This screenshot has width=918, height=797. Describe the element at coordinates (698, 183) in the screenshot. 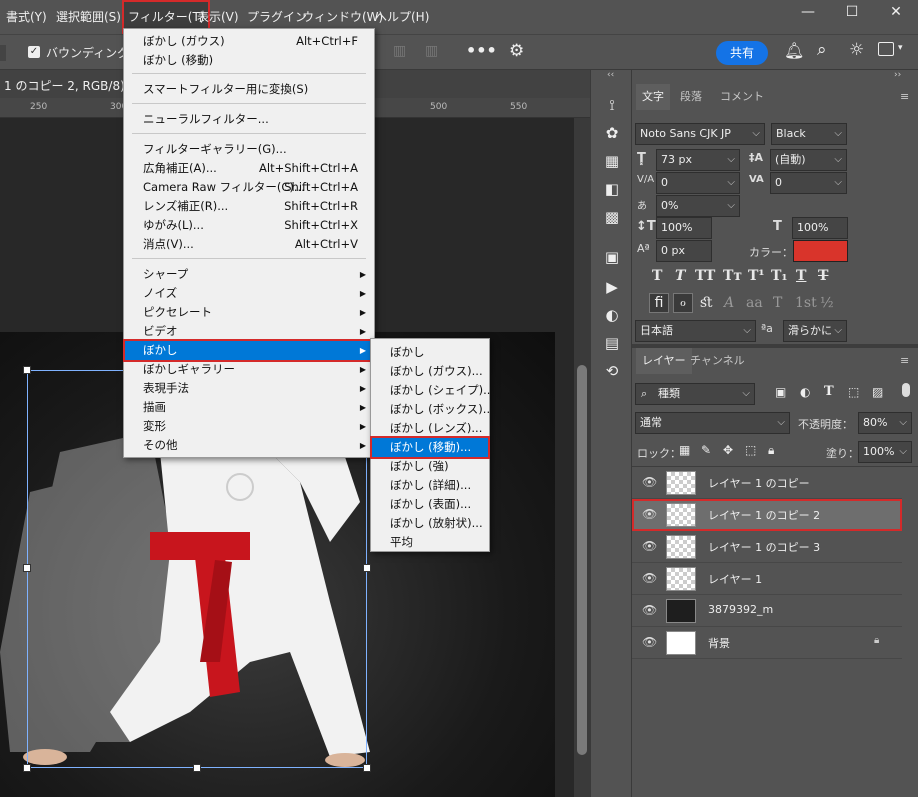

I see `kerning-field: 0 ⌵` at that location.